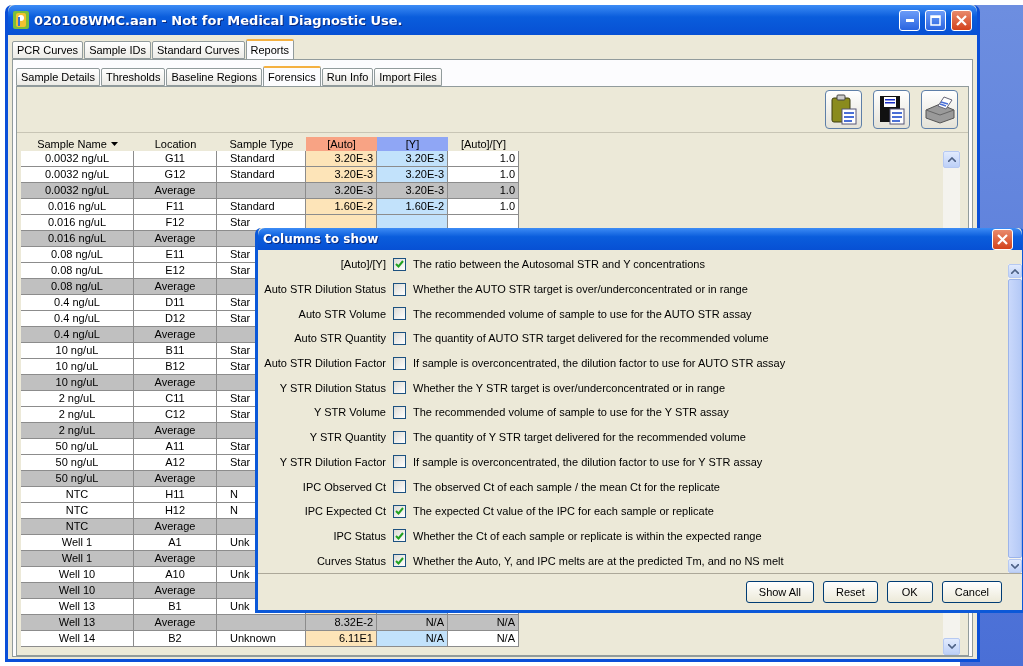 The image size is (1023, 666). I want to click on column-header: [Auto], so click(341, 144).